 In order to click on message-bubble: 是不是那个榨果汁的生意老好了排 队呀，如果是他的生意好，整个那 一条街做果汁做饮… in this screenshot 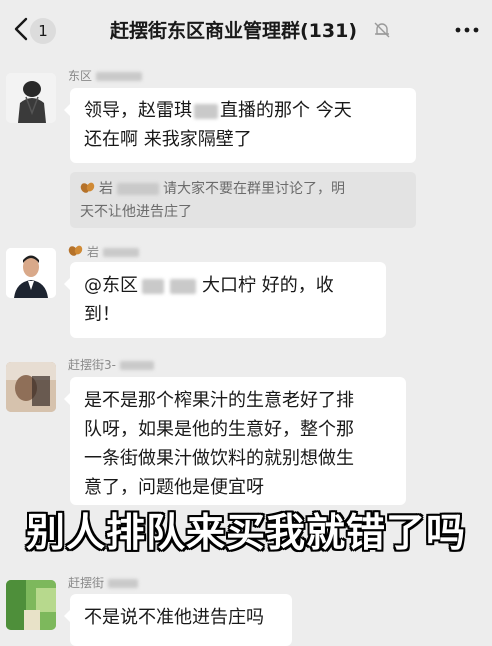, I will do `click(235, 441)`.